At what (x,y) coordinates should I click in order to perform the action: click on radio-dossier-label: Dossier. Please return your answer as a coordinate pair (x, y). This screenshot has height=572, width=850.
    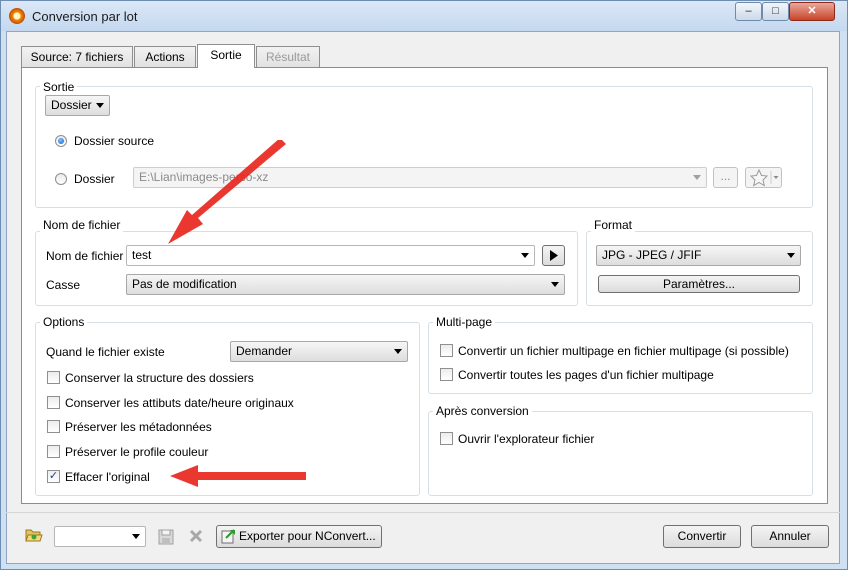
    Looking at the image, I should click on (94, 179).